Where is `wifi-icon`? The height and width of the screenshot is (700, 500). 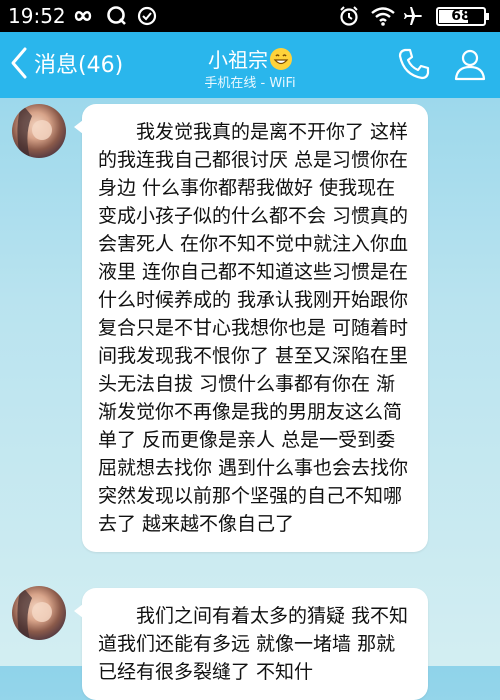 wifi-icon is located at coordinates (383, 16).